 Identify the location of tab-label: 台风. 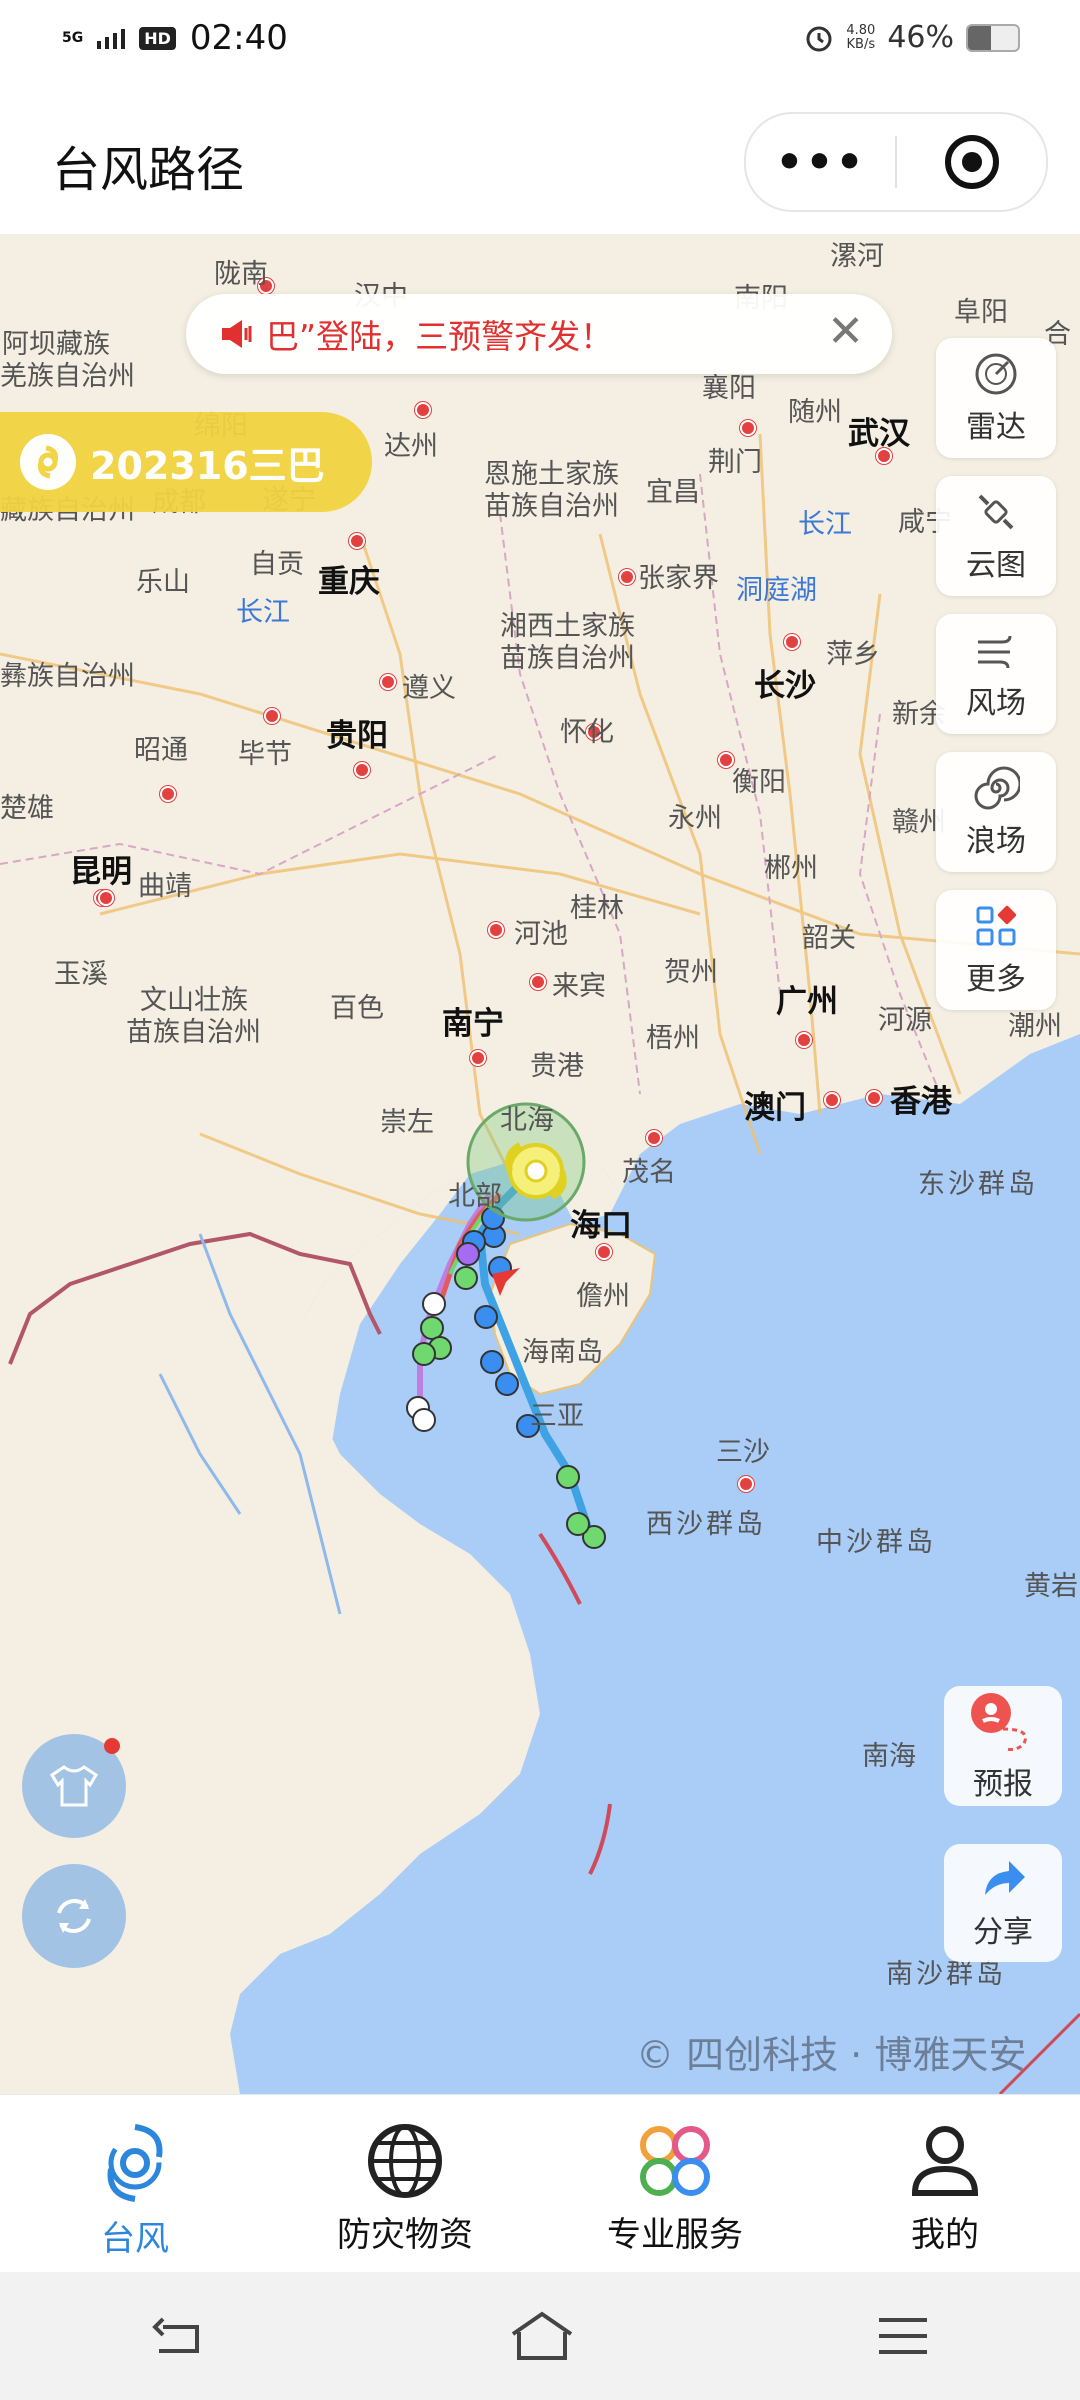
(135, 2239).